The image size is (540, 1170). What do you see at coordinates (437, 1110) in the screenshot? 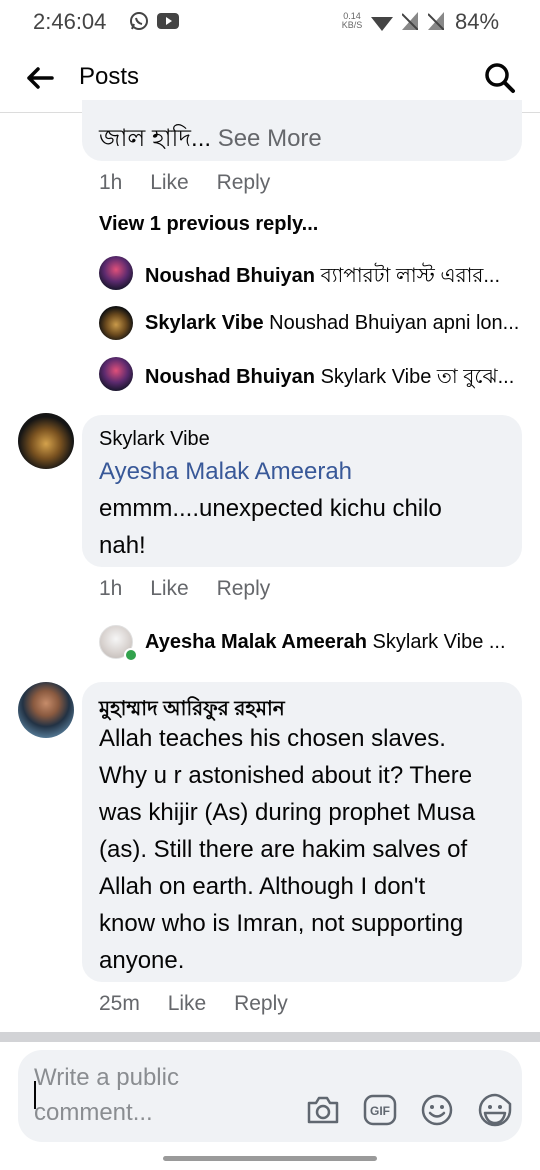
I see `emoji-icon` at bounding box center [437, 1110].